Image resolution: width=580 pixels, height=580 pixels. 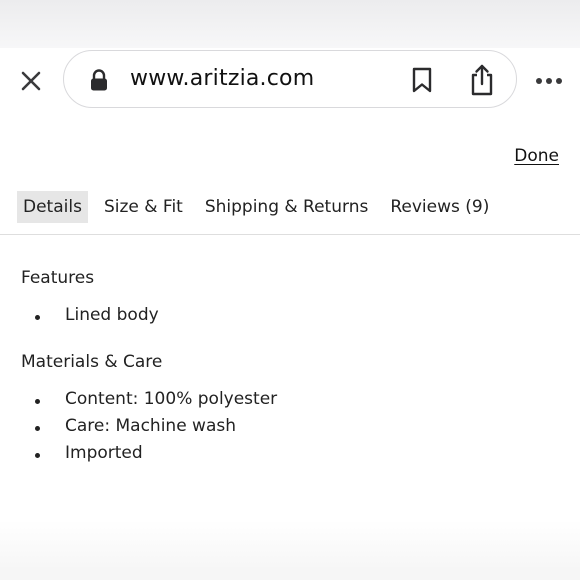 What do you see at coordinates (143, 207) in the screenshot?
I see `tab-size-fit: Size & Fit` at bounding box center [143, 207].